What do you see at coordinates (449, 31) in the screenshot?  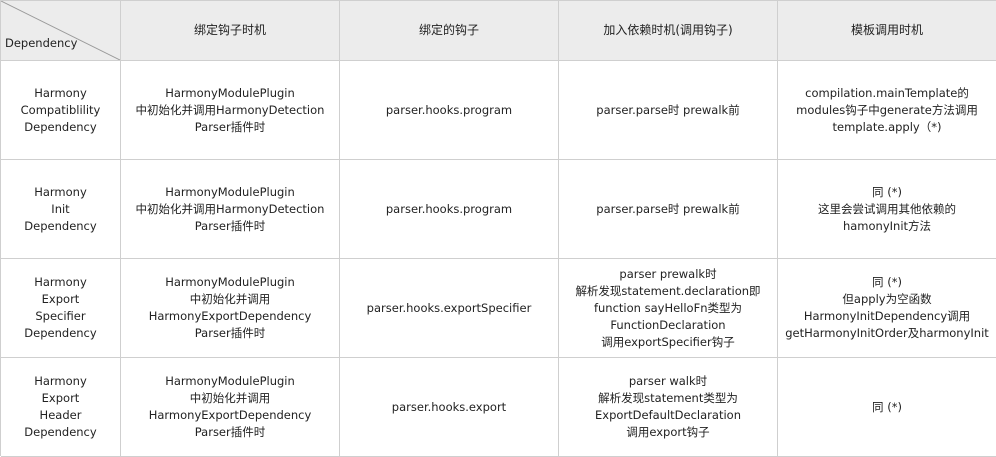 I see `column-header: 绑定的钩子` at bounding box center [449, 31].